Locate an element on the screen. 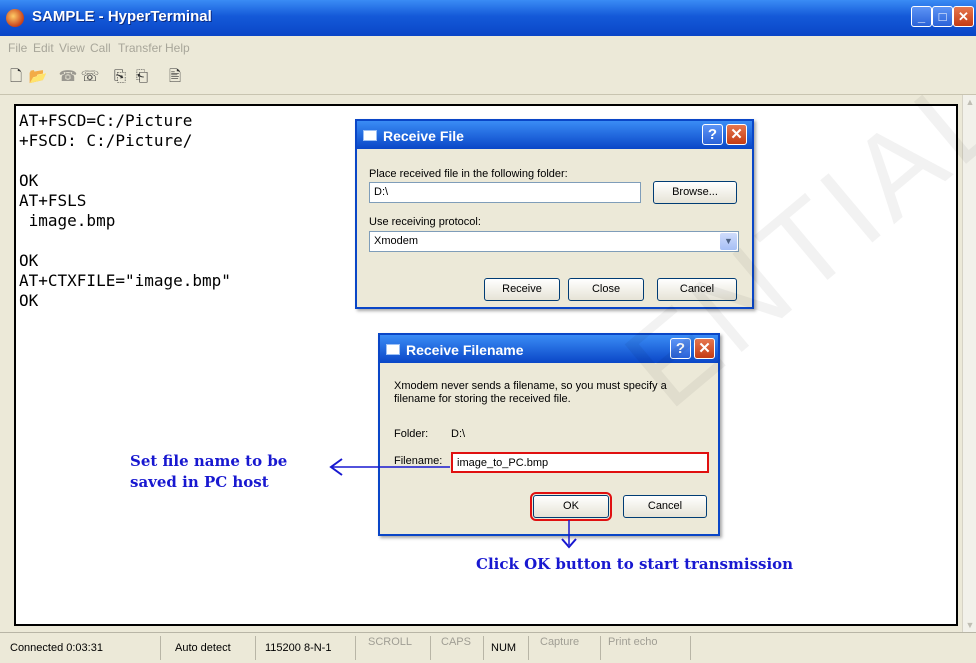  annotation-set-name-line1: Set file name to be is located at coordinates (209, 461).